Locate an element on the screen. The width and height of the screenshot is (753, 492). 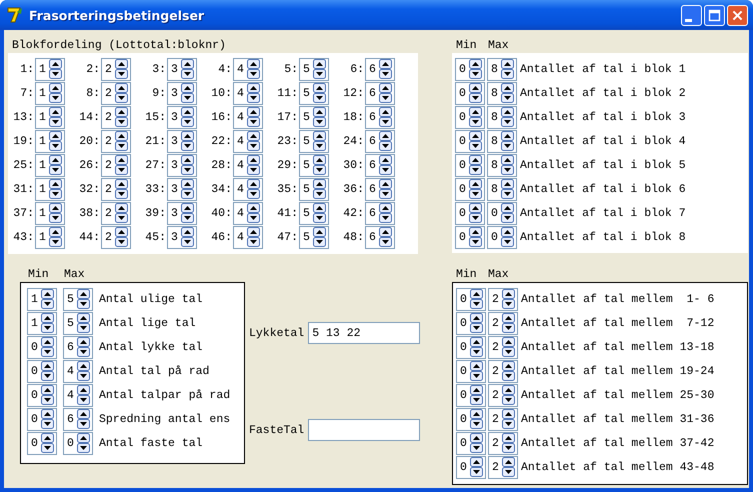
close-button is located at coordinates (737, 15).